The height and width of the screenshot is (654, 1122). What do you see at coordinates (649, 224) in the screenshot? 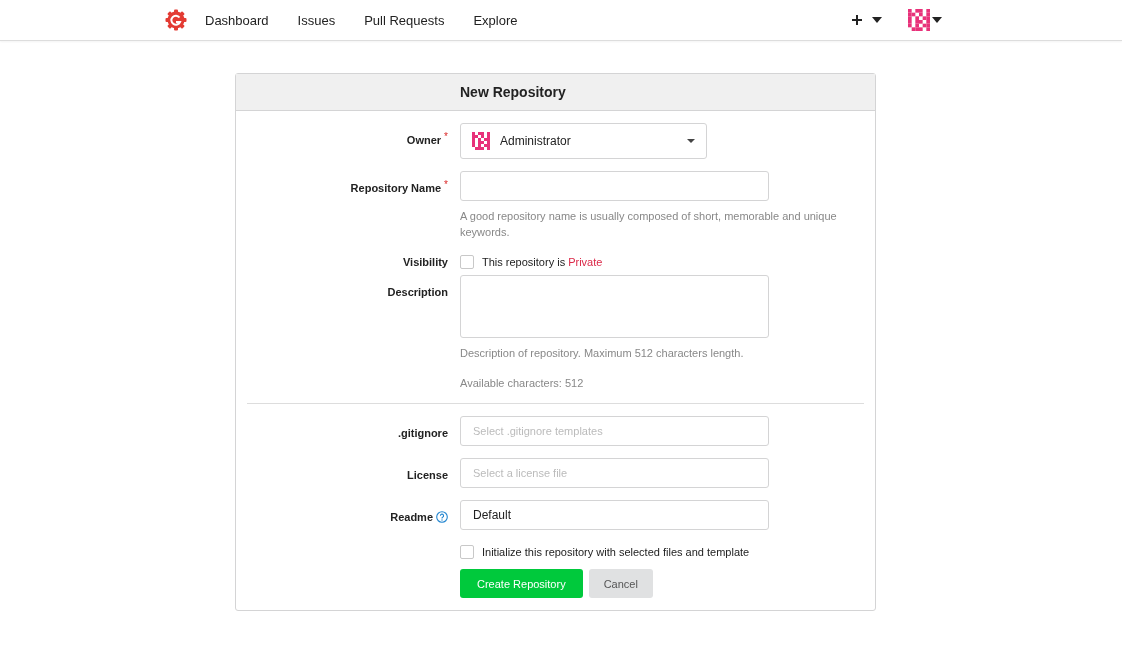
I see `help-text: A good repository name is usually composed of short, memorable and unique keywords.` at bounding box center [649, 224].